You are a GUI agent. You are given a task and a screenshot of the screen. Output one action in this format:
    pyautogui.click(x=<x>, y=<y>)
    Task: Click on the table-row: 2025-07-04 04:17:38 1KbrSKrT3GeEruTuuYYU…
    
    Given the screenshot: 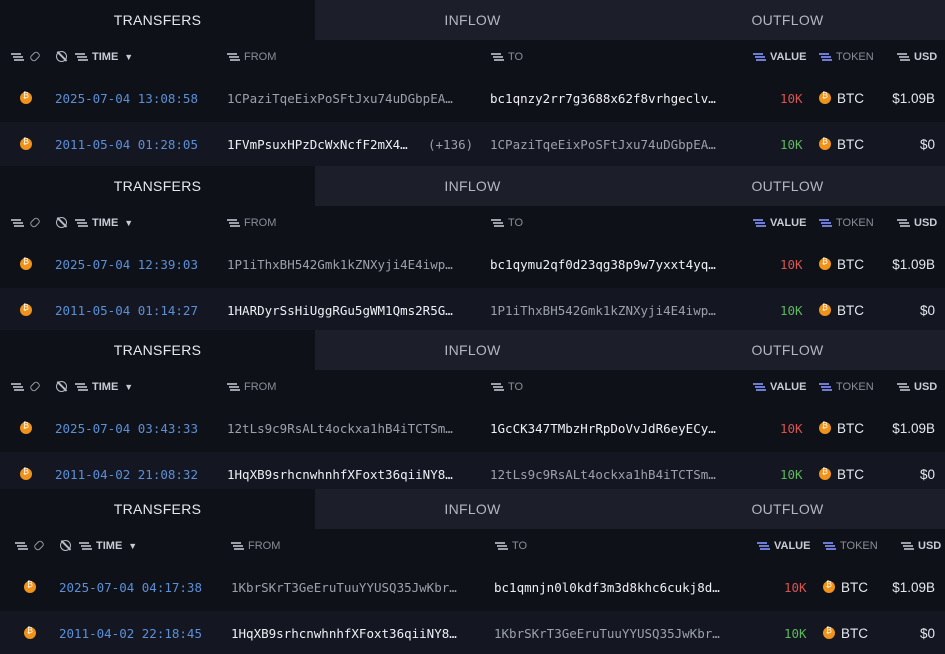 What is the action you would take?
    pyautogui.click(x=472, y=587)
    